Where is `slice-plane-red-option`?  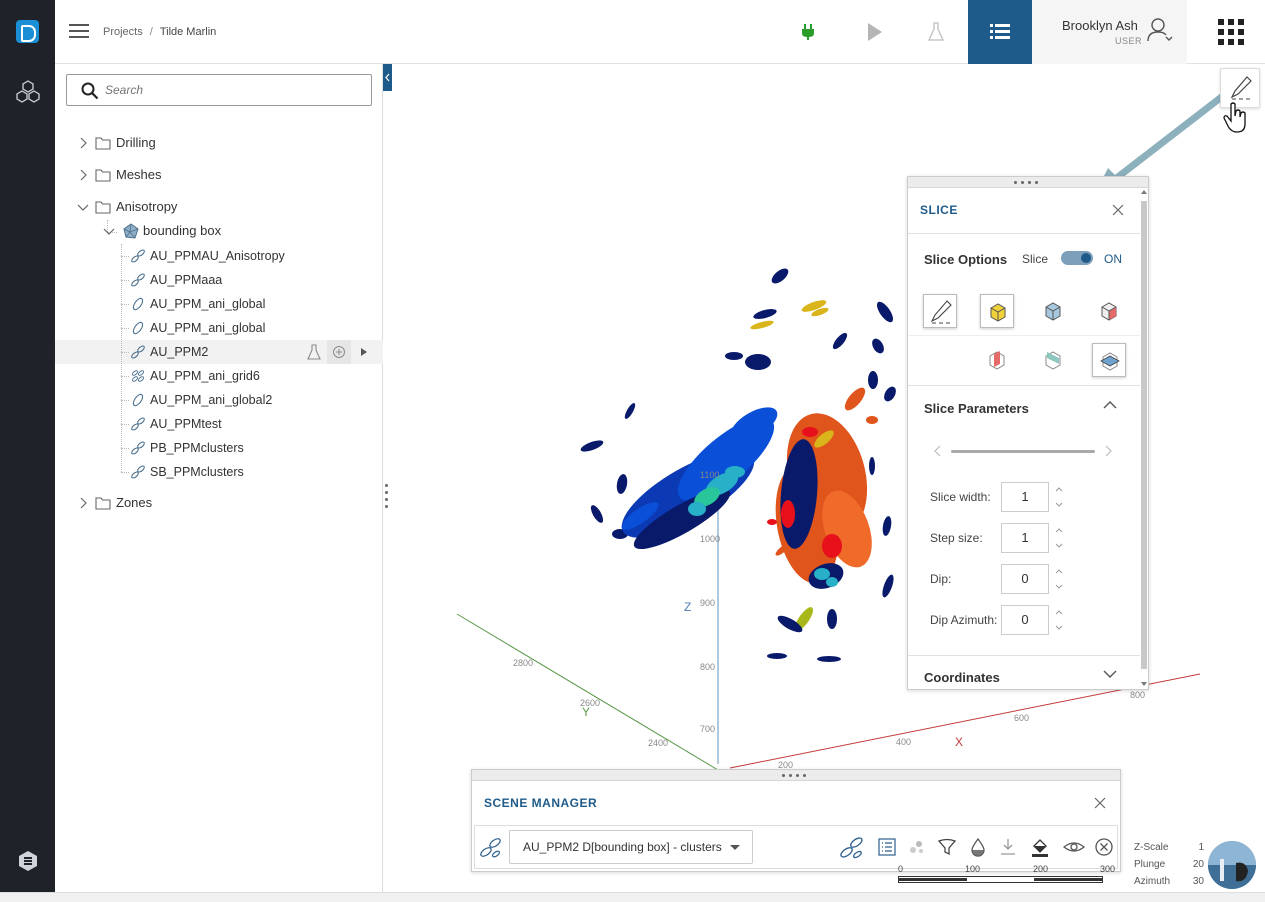 slice-plane-red-option is located at coordinates (997, 360).